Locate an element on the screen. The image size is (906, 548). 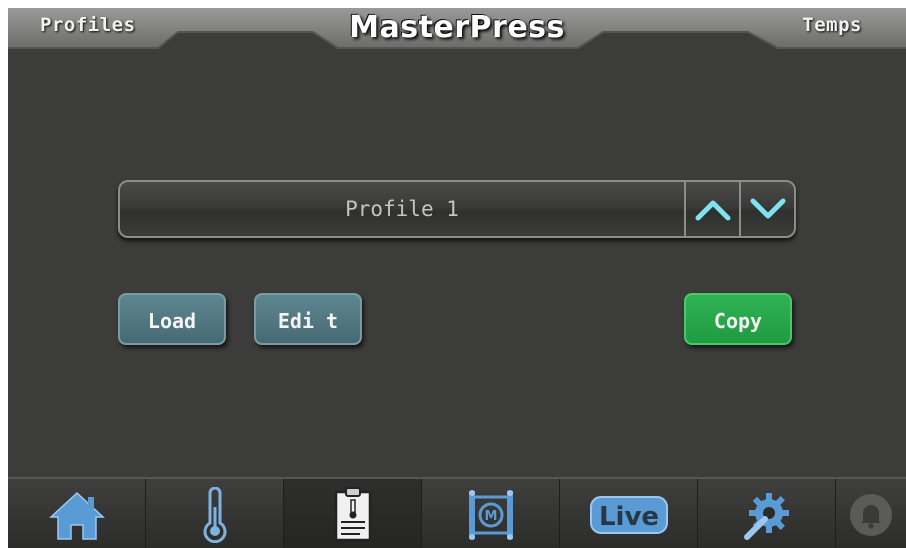
app-title: MasterPress is located at coordinates (457, 27).